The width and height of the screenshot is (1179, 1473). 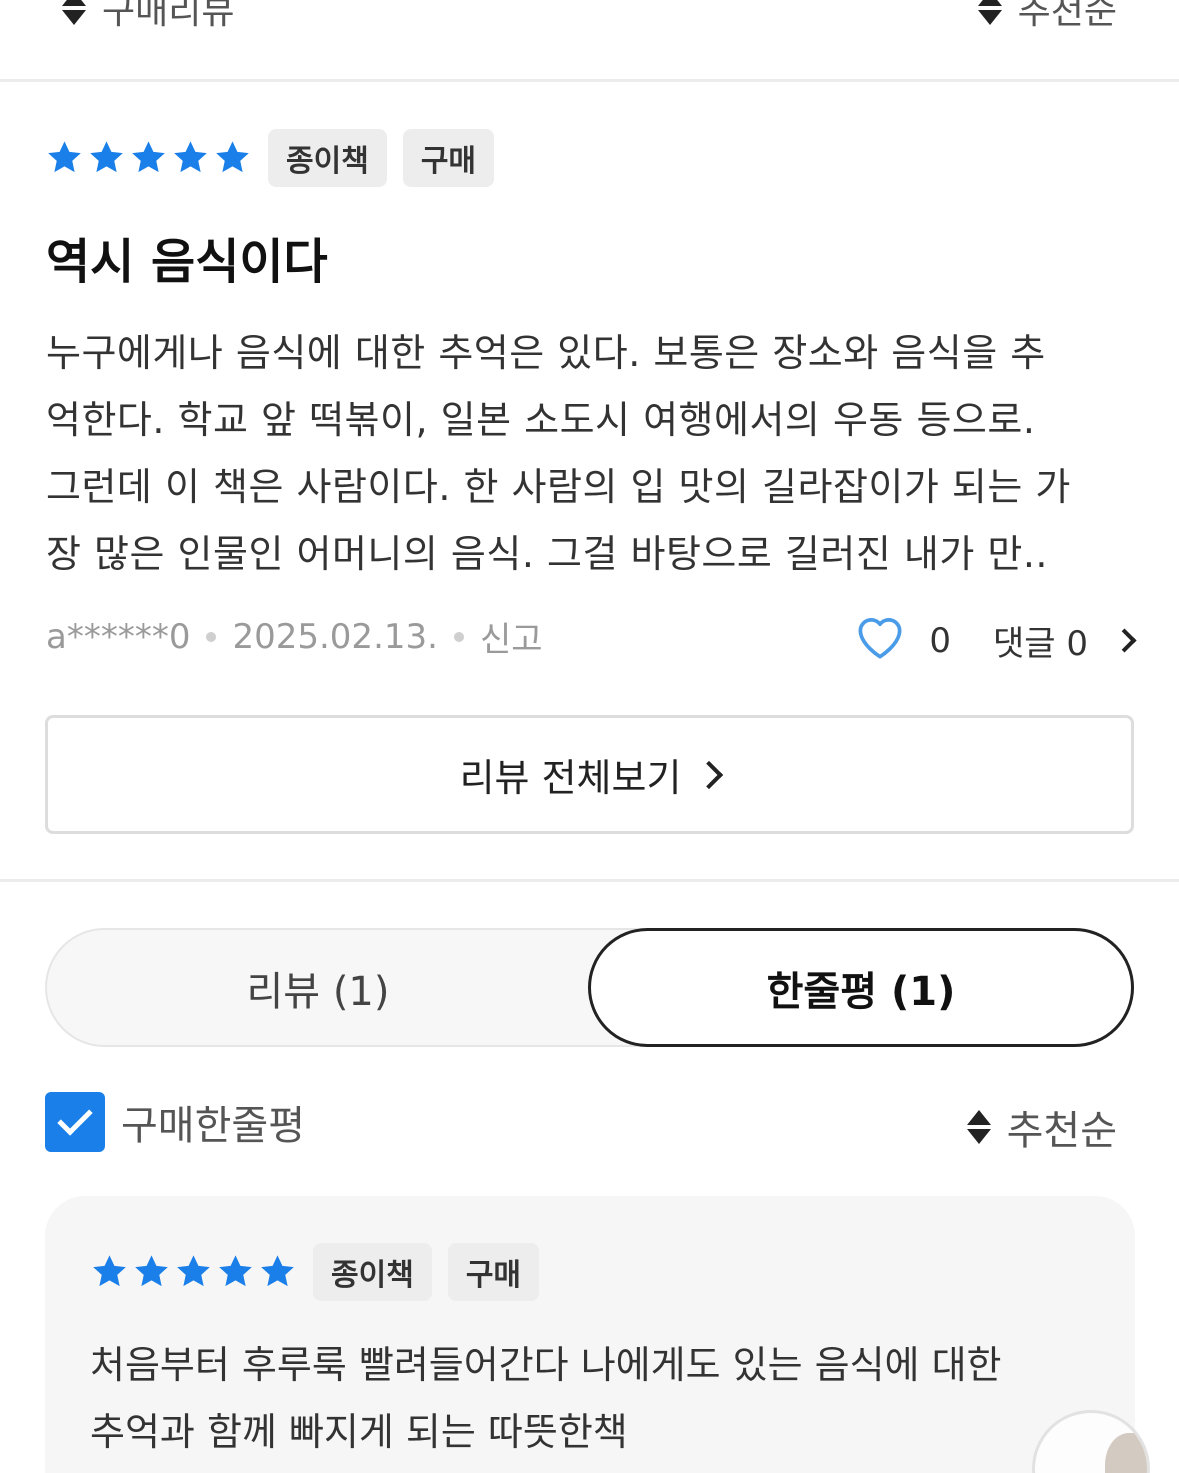 I want to click on review-body-line: 장 많은 인물인 어머니의 음식. 그걸 바탕으로 길러진 내가 만.., so click(x=547, y=554).